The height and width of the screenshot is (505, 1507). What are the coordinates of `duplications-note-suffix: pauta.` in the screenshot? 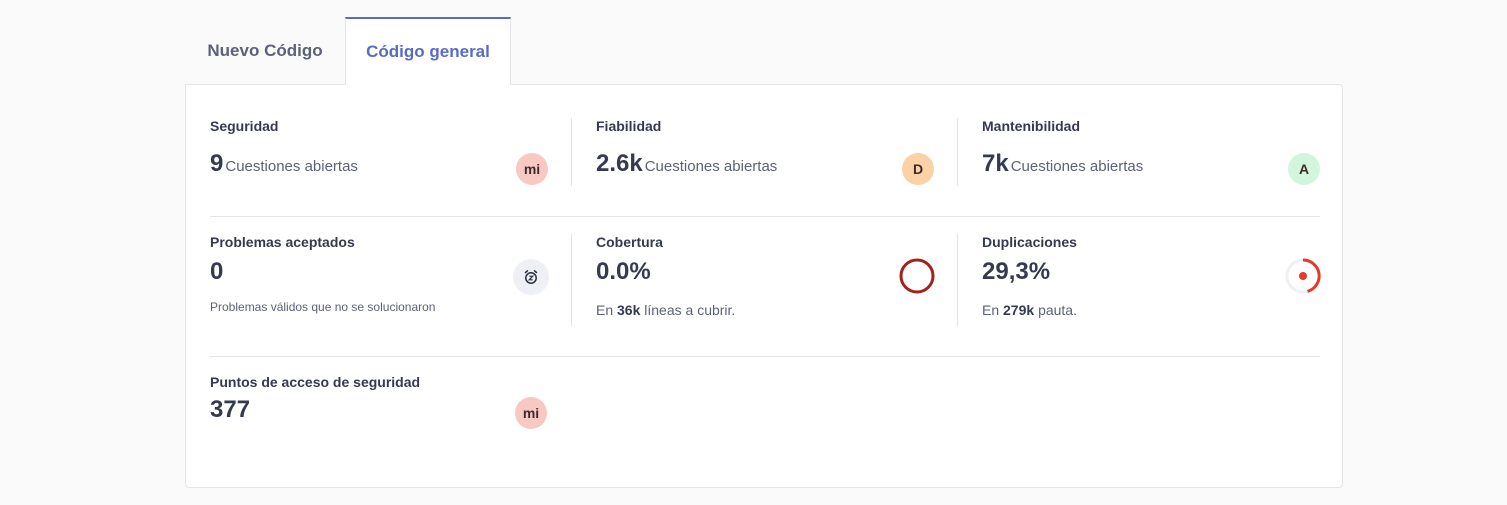 It's located at (1057, 310).